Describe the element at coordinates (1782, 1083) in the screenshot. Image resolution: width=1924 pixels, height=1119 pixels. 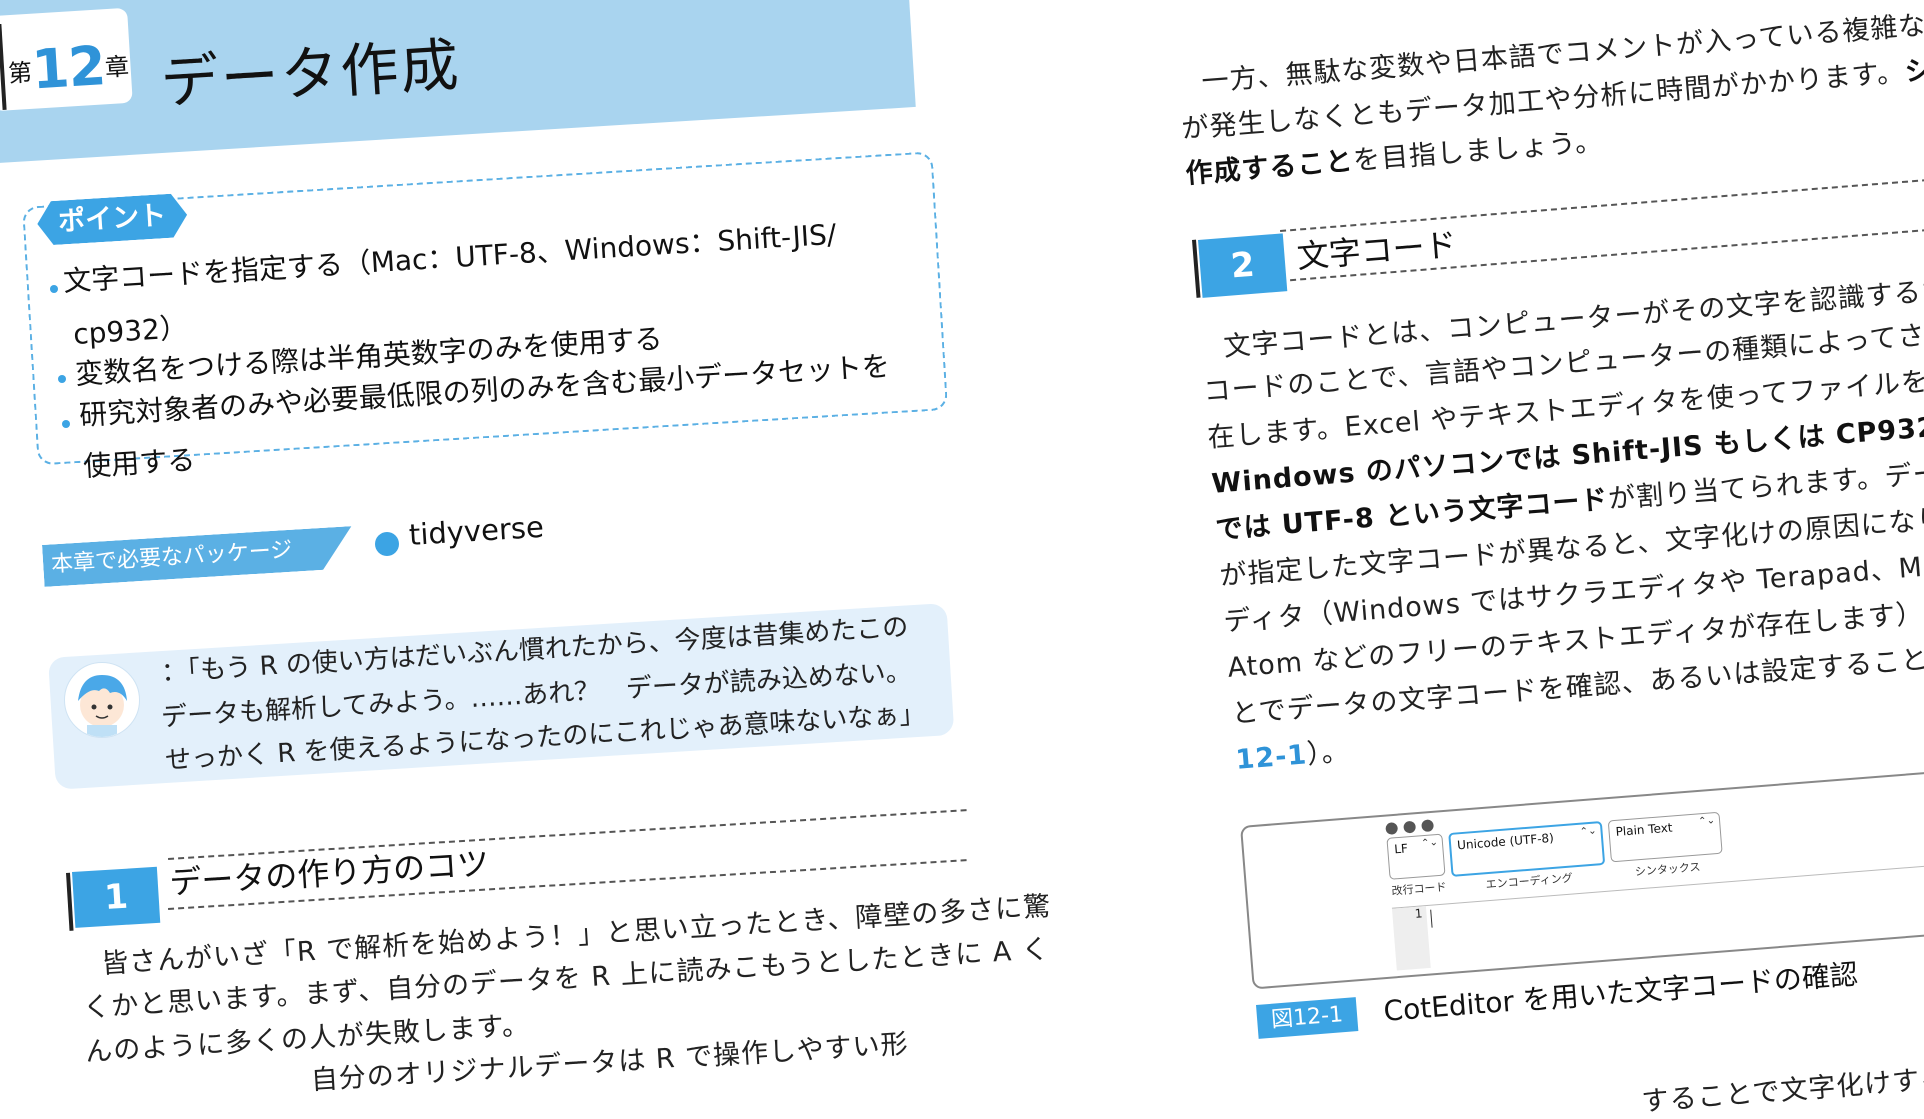
I see `body-text-line: することで文字化けすることなくデー` at that location.